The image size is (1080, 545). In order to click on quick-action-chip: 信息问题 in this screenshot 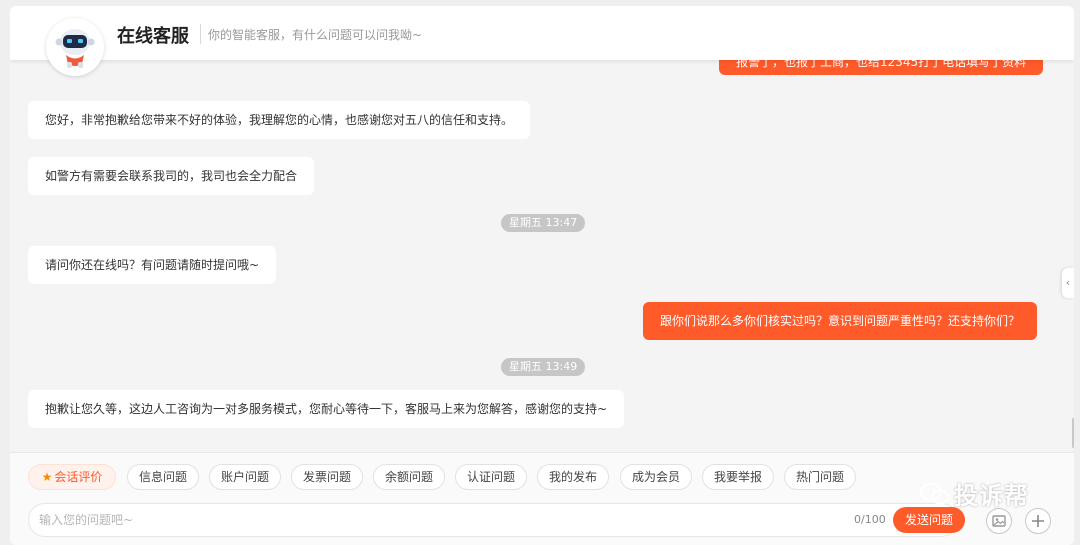, I will do `click(163, 477)`.